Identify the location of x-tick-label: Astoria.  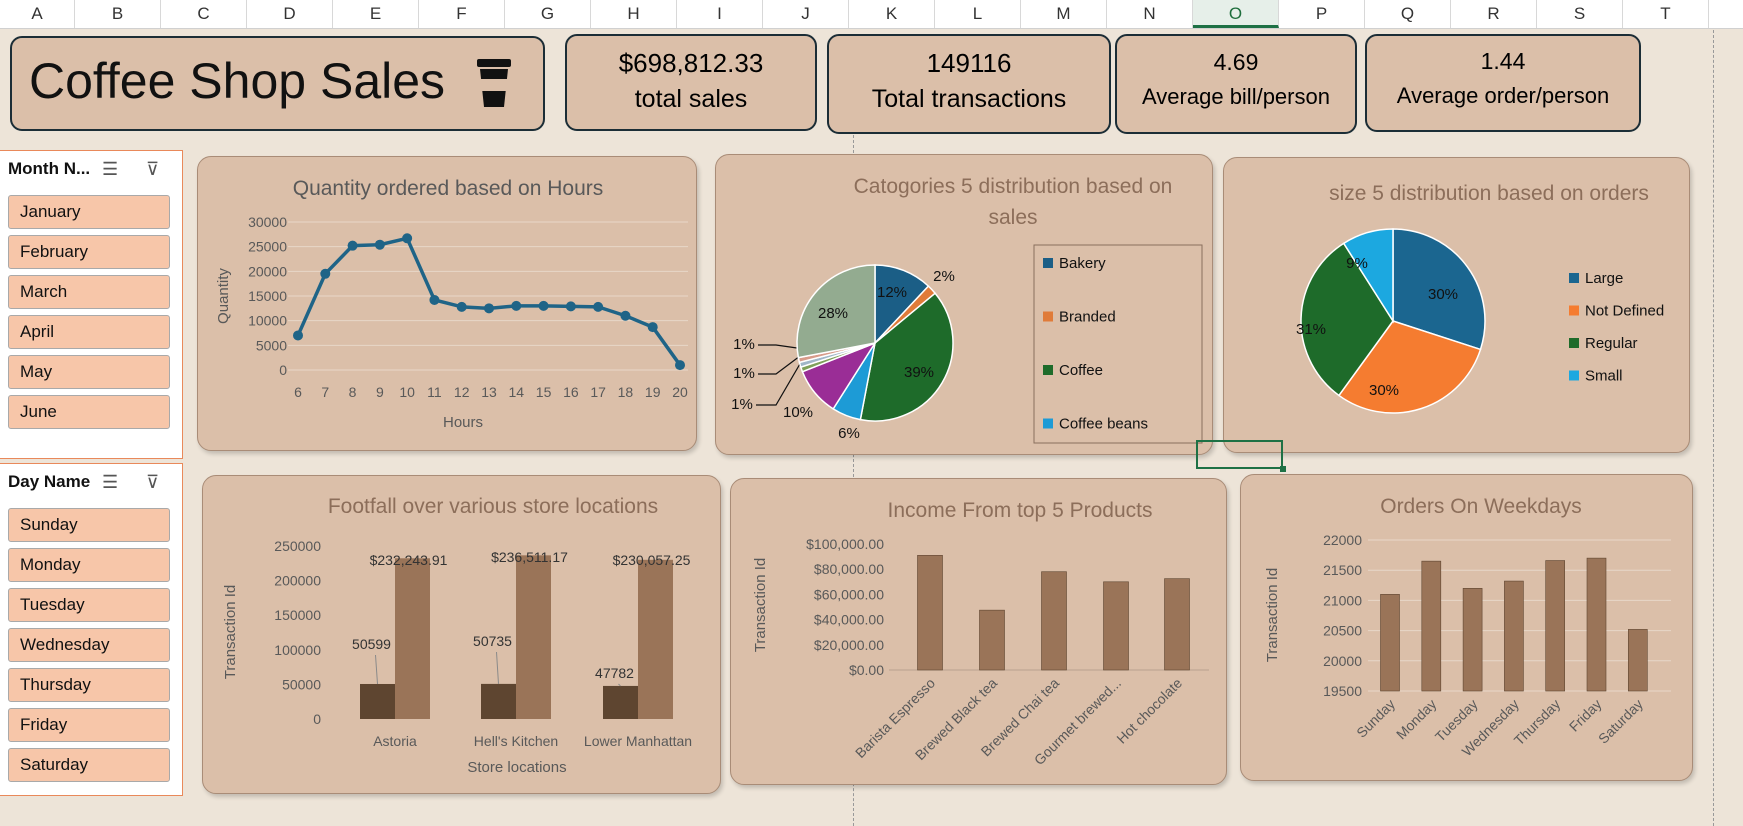
(395, 741).